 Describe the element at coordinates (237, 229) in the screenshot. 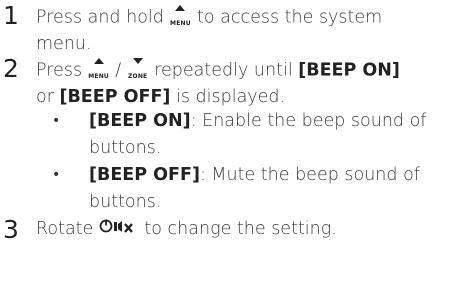

I see `step-text-part: to change the setting.` at that location.